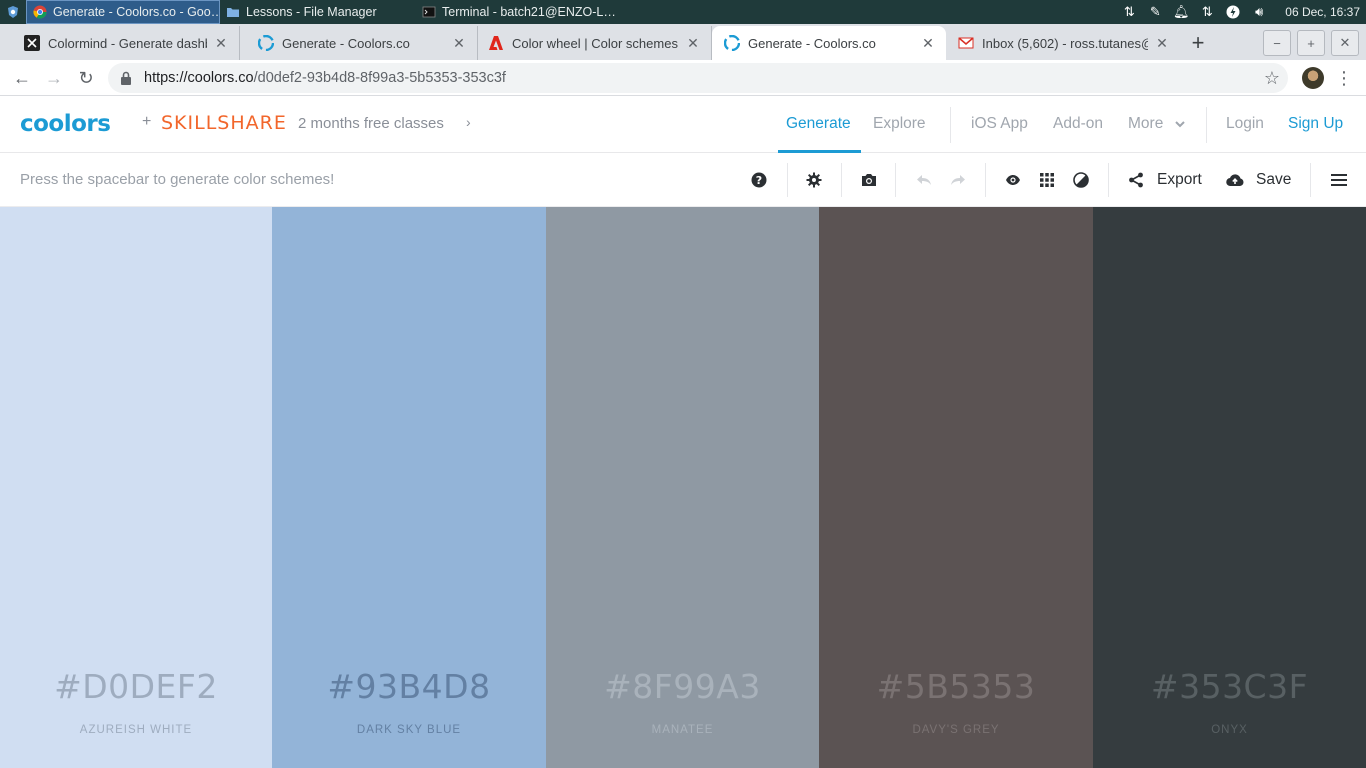 The height and width of the screenshot is (768, 1366). What do you see at coordinates (1206, 125) in the screenshot?
I see `nav-divider` at bounding box center [1206, 125].